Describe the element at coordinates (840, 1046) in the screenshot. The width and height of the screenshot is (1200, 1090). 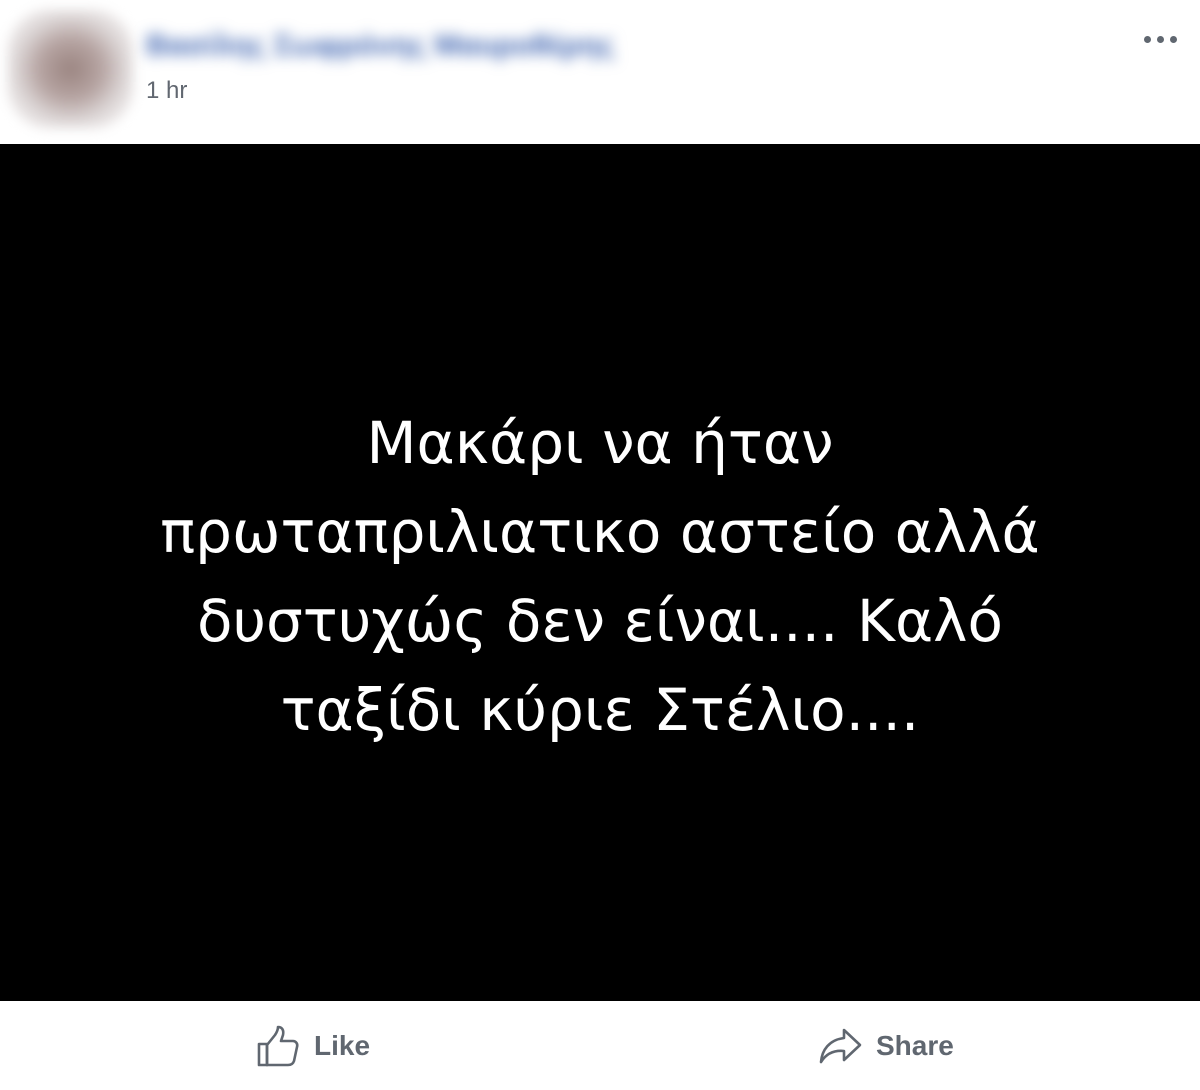
I see `share-arrow-icon` at that location.